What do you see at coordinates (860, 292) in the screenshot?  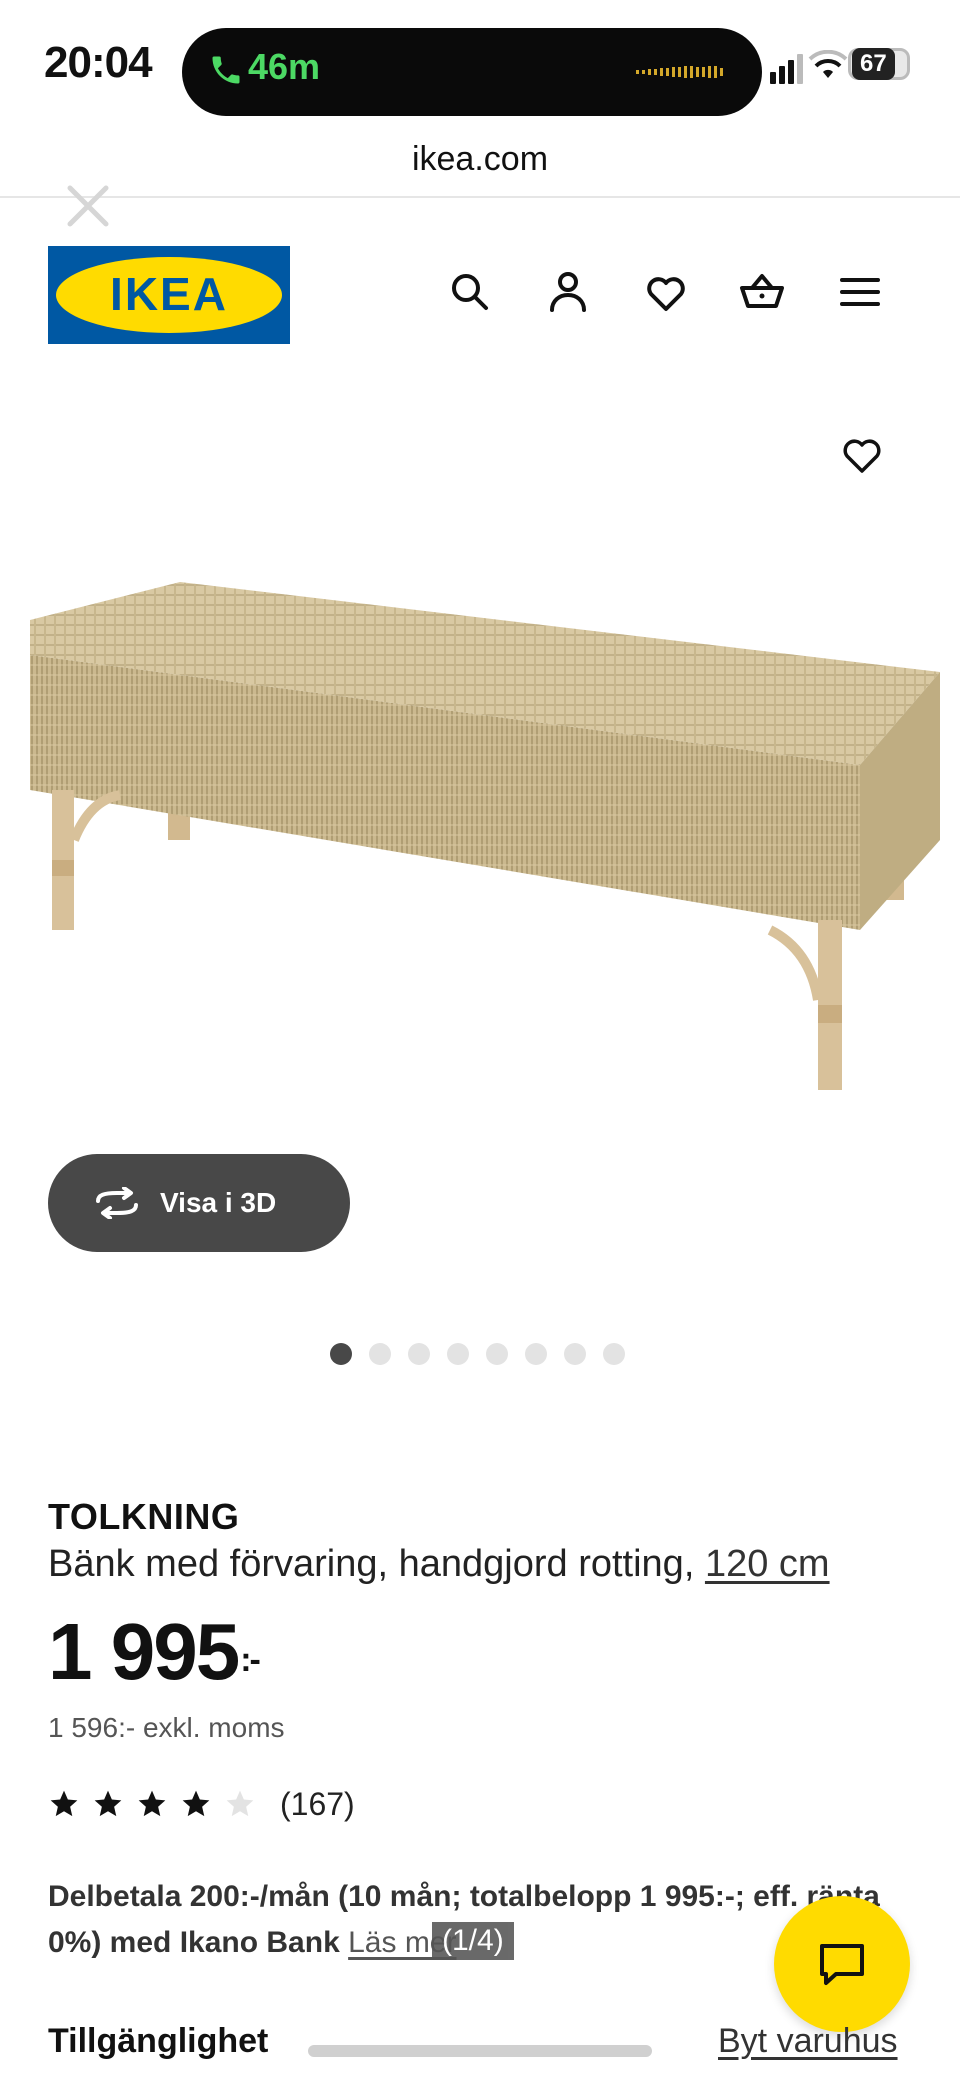 I see `menu-icon` at bounding box center [860, 292].